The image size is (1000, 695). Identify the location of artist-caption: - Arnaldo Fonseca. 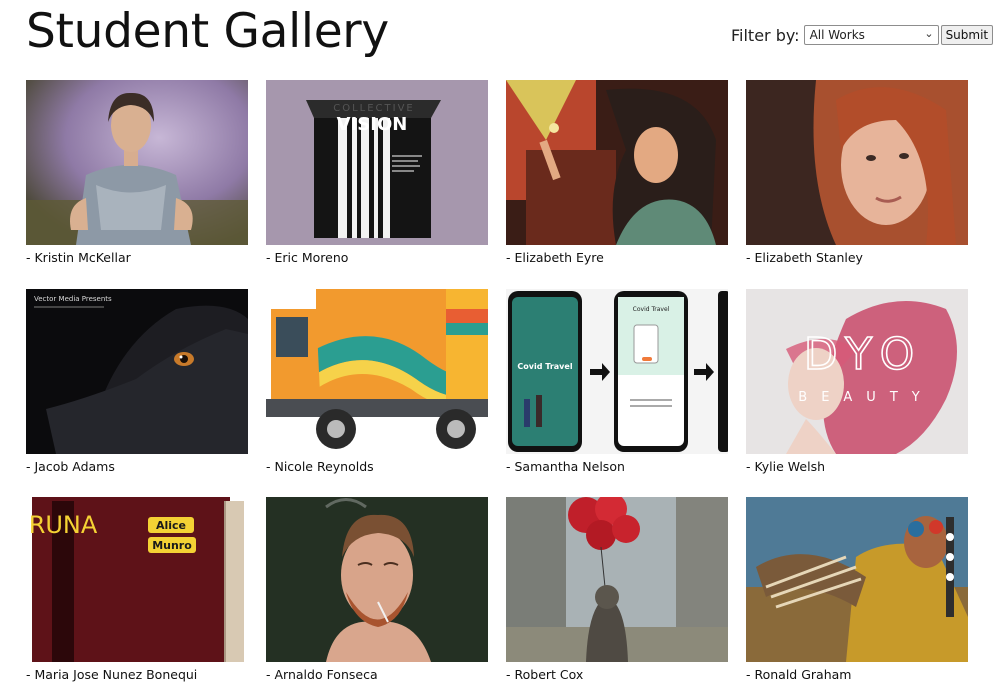
(322, 674).